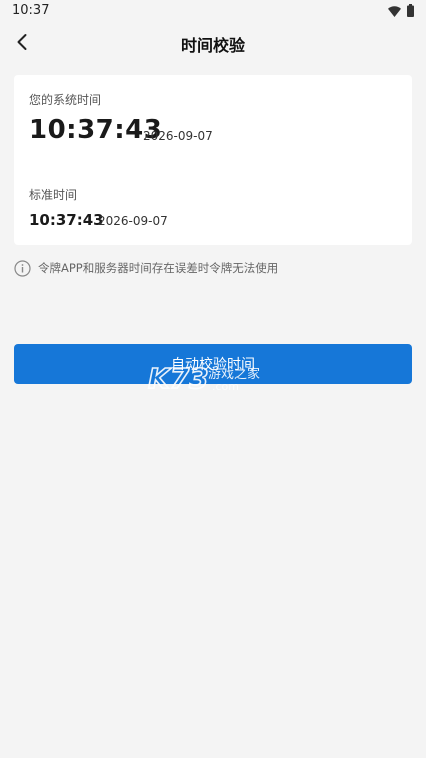 The image size is (426, 758). What do you see at coordinates (213, 11) in the screenshot?
I see `status-bar: 10:37` at bounding box center [213, 11].